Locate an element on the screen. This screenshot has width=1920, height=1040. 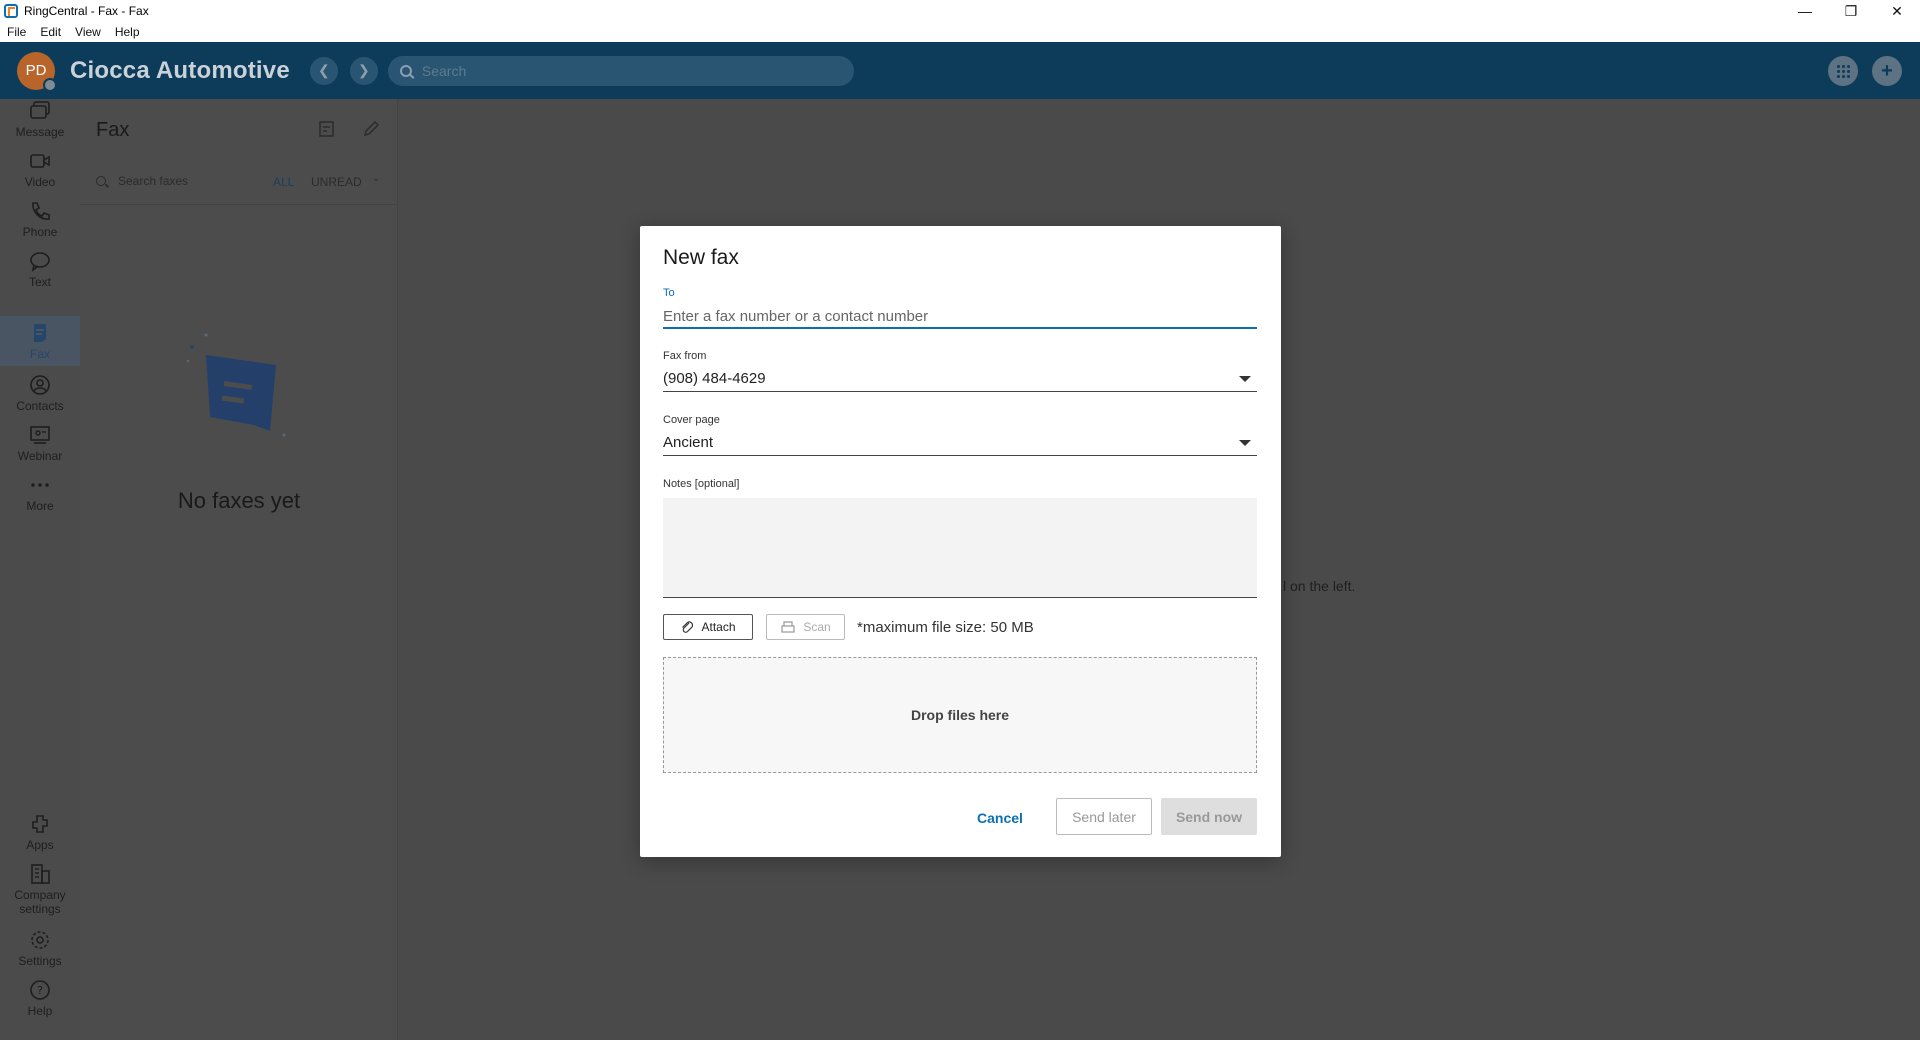
window-titlebar: RingCentral - Fax - Fax — ❐ ✕ is located at coordinates (960, 11).